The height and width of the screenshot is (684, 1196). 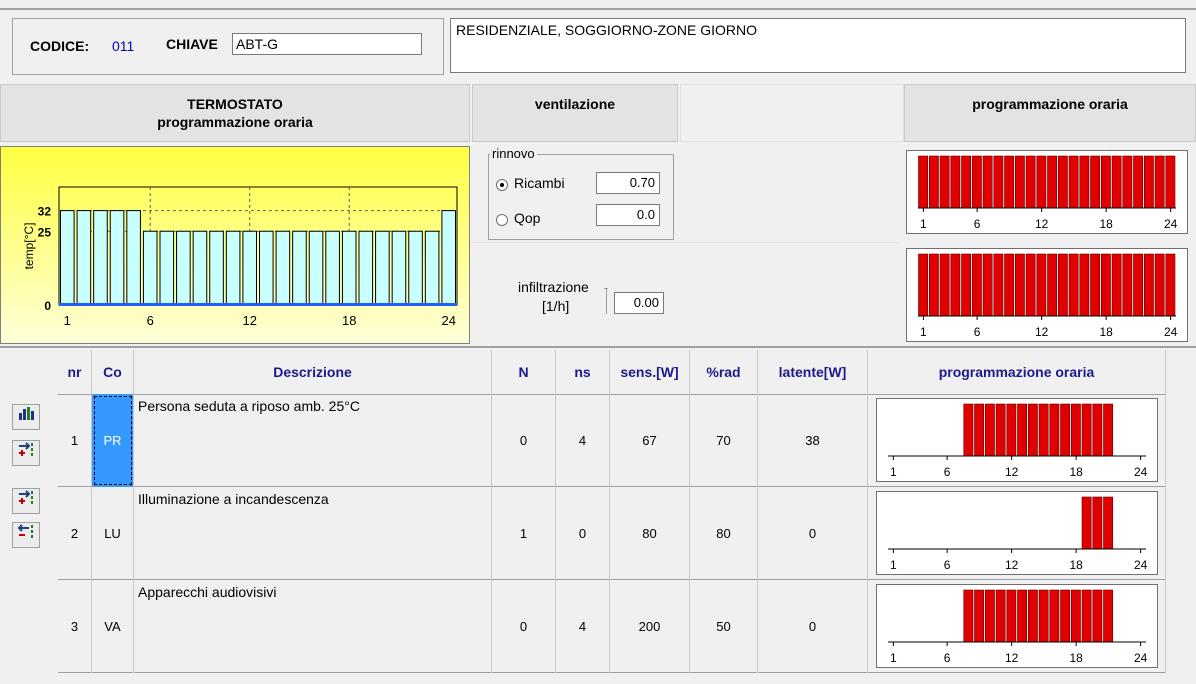 I want to click on cell-nr: 1, so click(x=75, y=440).